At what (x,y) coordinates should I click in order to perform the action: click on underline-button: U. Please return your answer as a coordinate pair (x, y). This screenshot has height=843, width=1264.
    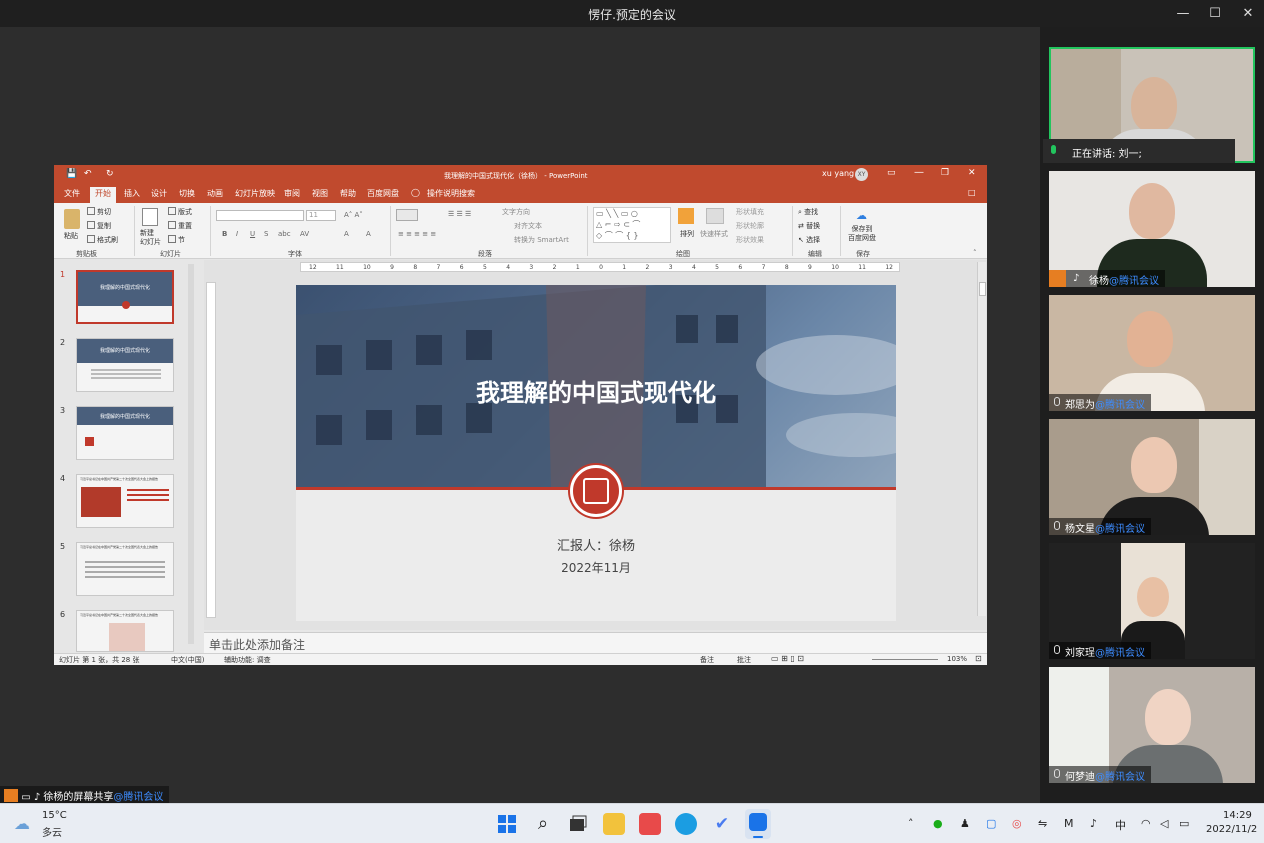
    Looking at the image, I should click on (252, 234).